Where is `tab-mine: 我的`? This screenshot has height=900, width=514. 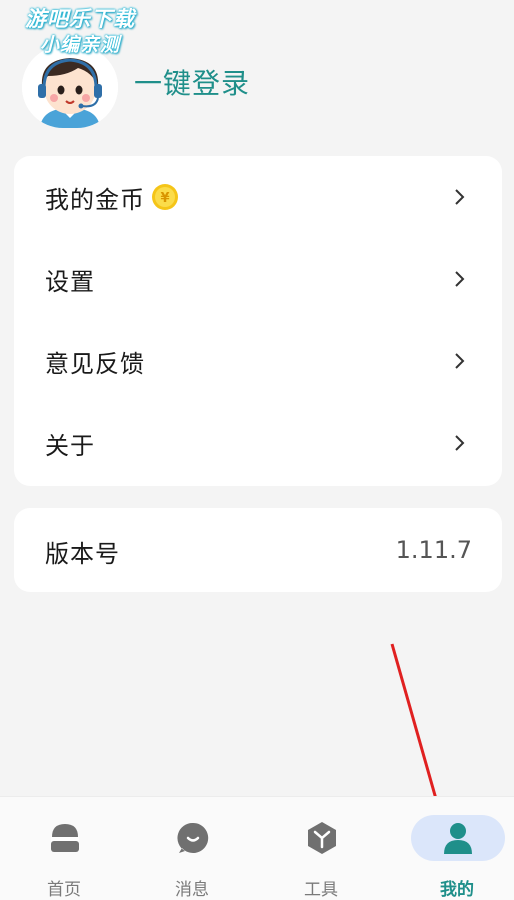 tab-mine: 我的 is located at coordinates (456, 848).